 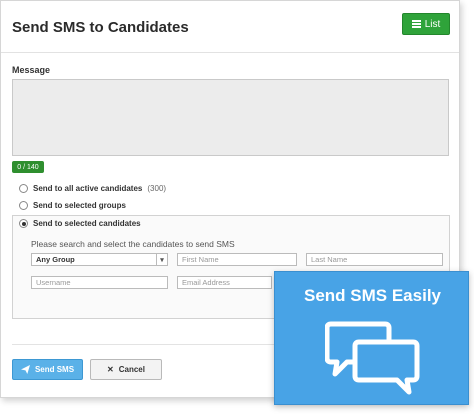 I want to click on cancel-button: ✕ Cancel, so click(x=126, y=369).